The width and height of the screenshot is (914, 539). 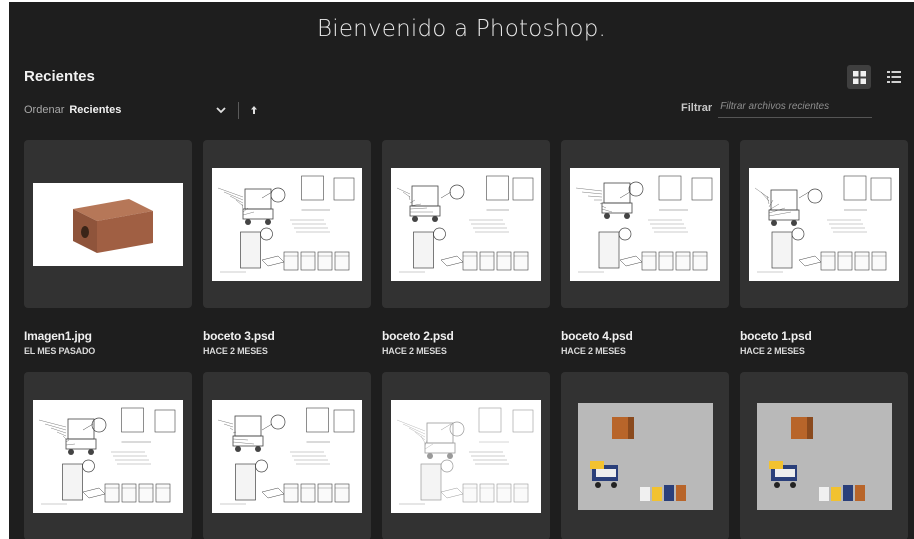 I want to click on grid-view-icon, so click(x=859, y=77).